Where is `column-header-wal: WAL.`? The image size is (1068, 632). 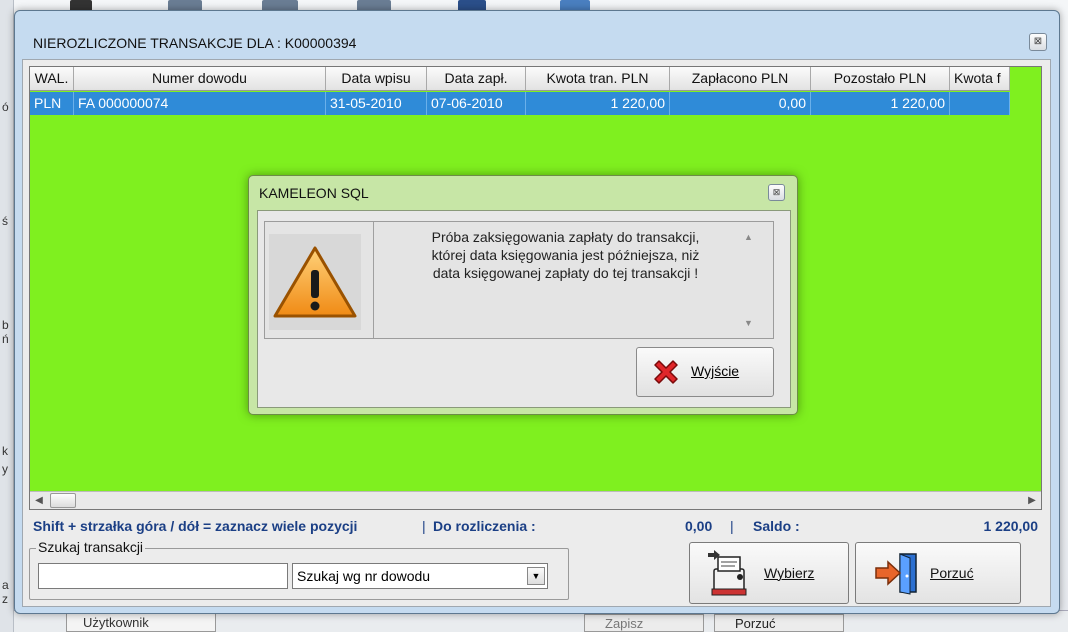 column-header-wal: WAL. is located at coordinates (52, 78).